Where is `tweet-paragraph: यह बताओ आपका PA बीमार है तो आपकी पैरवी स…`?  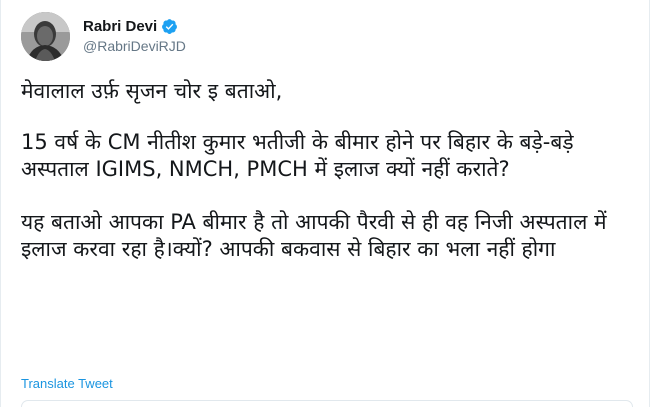
tweet-paragraph: यह बताओ आपका PA बीमार है तो आपकी पैरवी स… is located at coordinates (314, 235).